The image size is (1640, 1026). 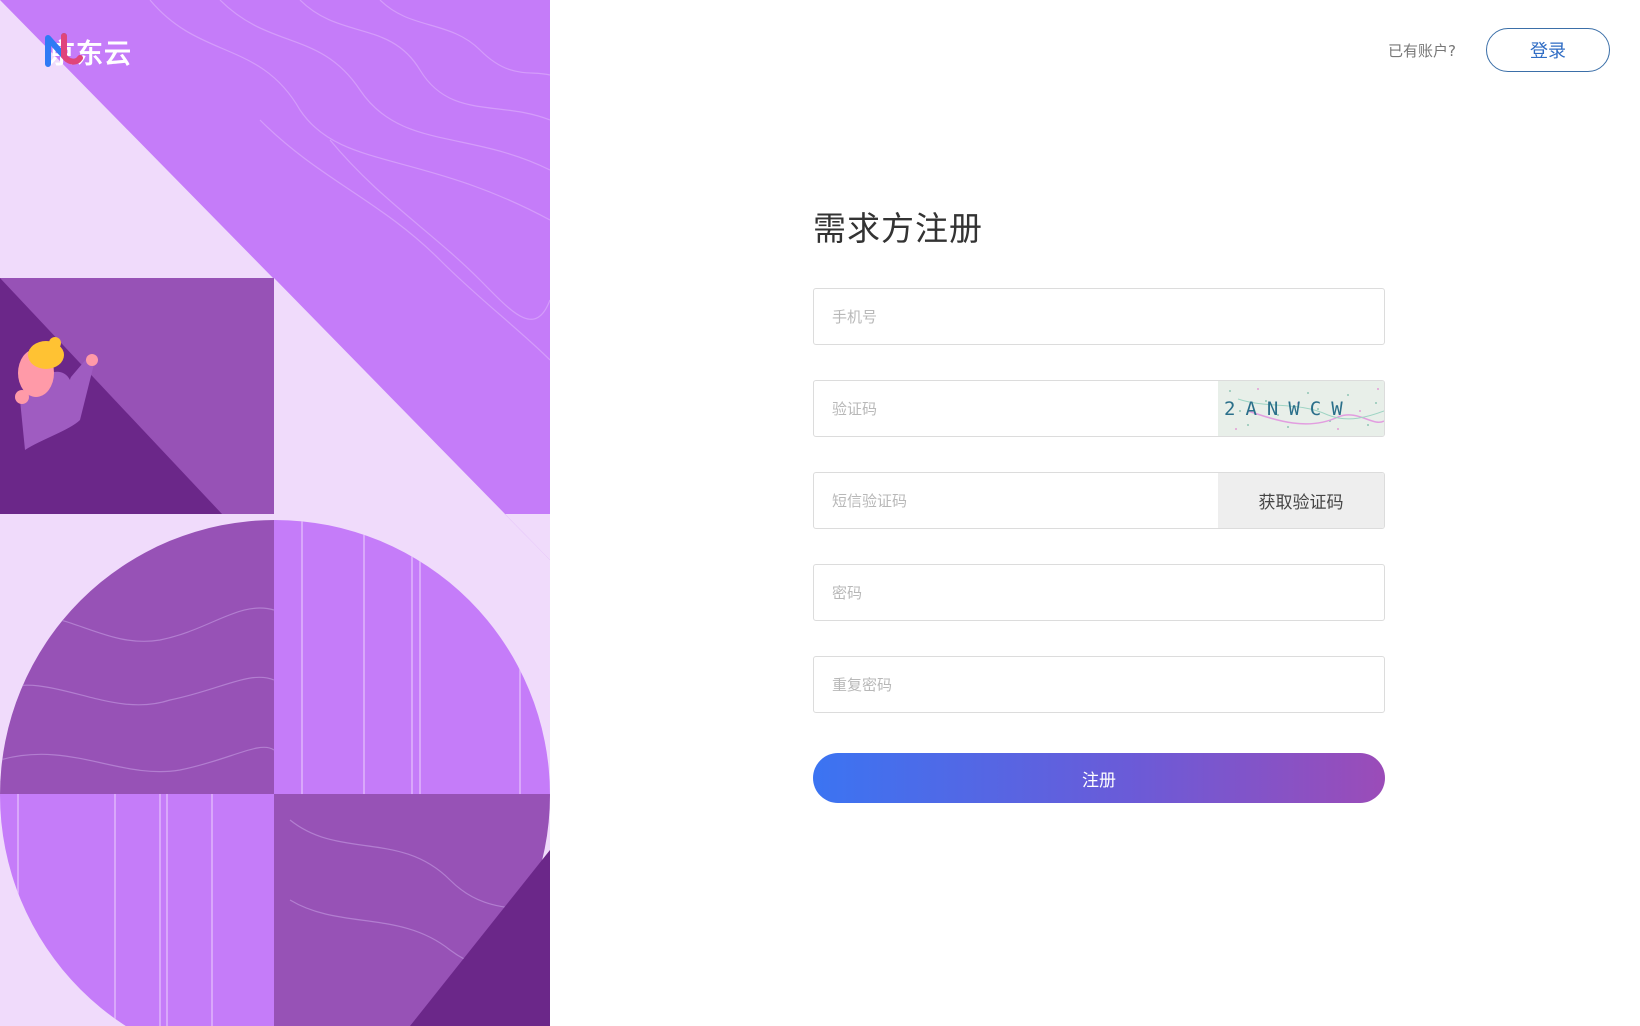 I want to click on captcha-input, so click(x=1016, y=408).